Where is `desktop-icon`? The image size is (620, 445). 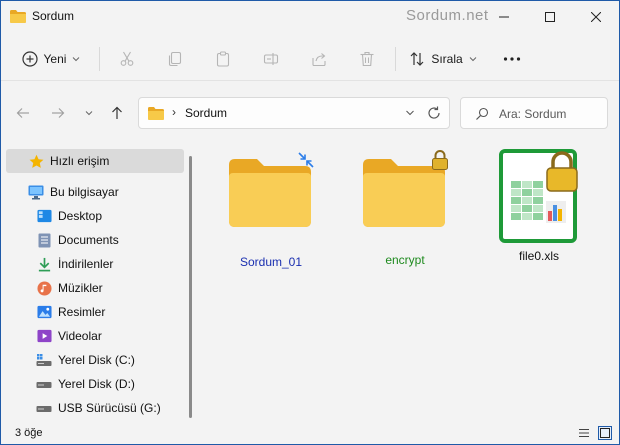 desktop-icon is located at coordinates (44, 216).